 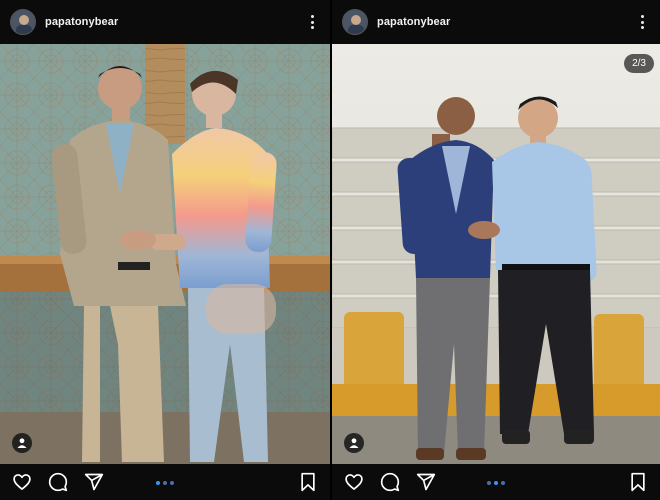 I want to click on carousel-counter: 2/3, so click(x=639, y=63).